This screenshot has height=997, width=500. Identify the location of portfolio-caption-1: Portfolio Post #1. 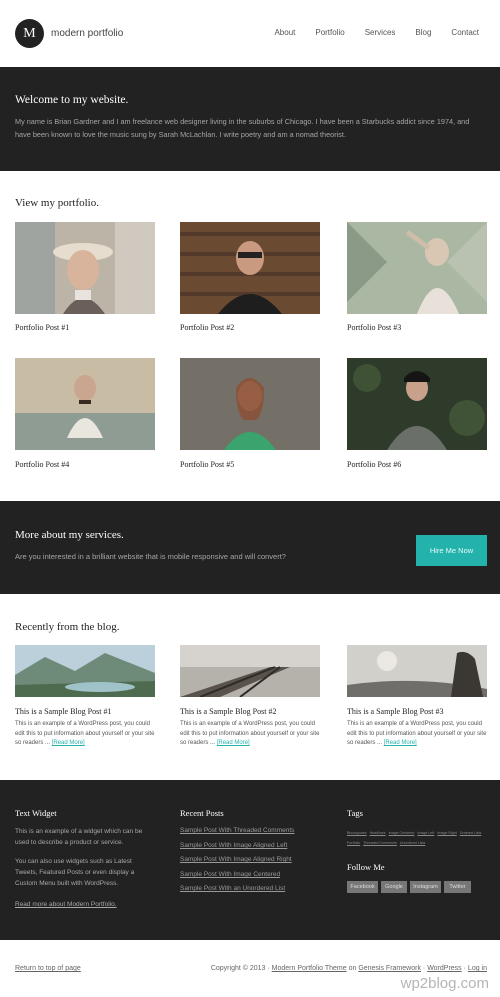
(42, 327).